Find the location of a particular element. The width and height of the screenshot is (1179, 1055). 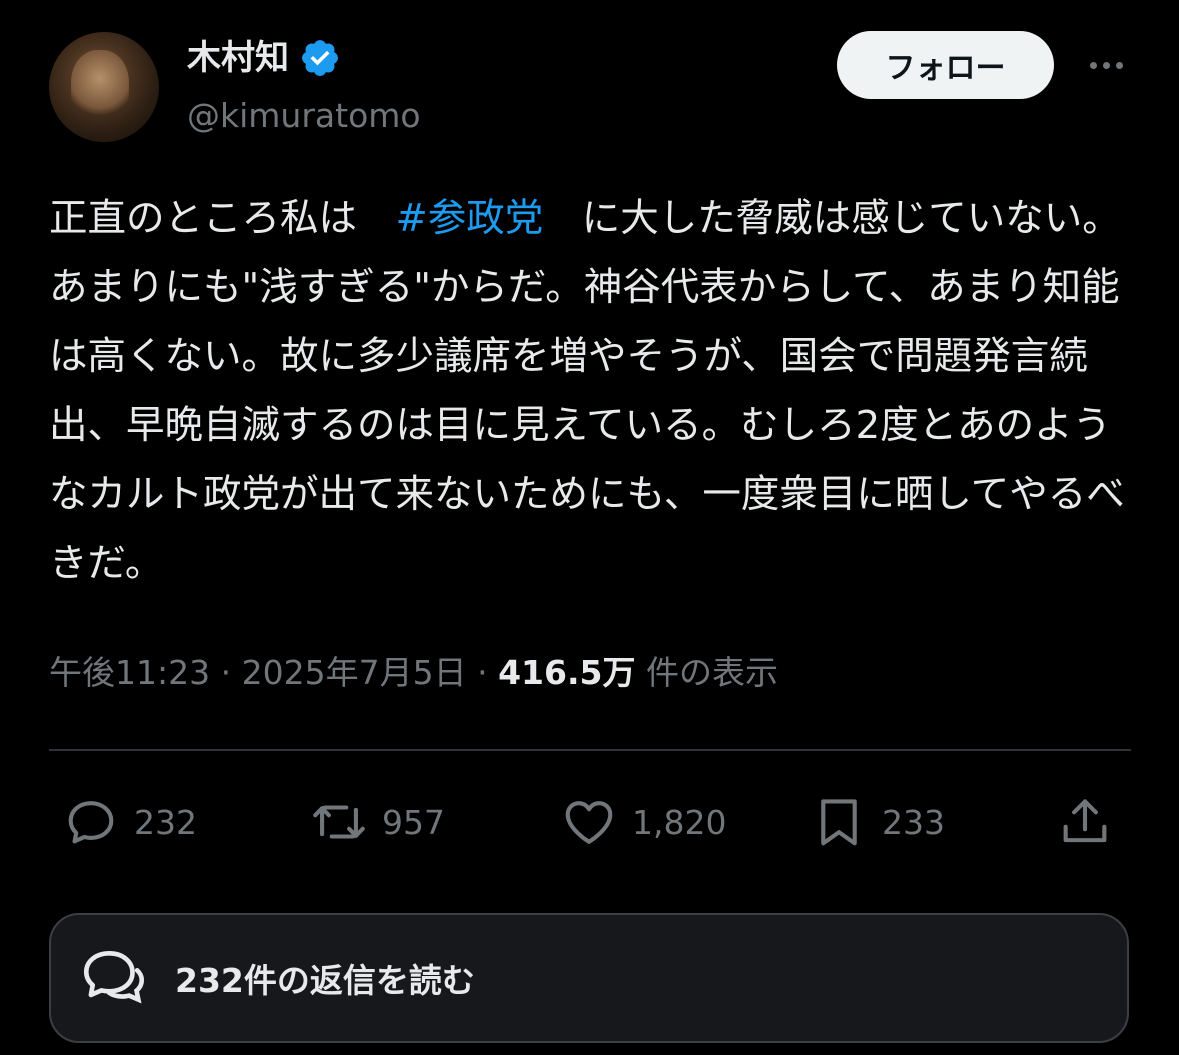

follow-button: フォロー is located at coordinates (945, 65).